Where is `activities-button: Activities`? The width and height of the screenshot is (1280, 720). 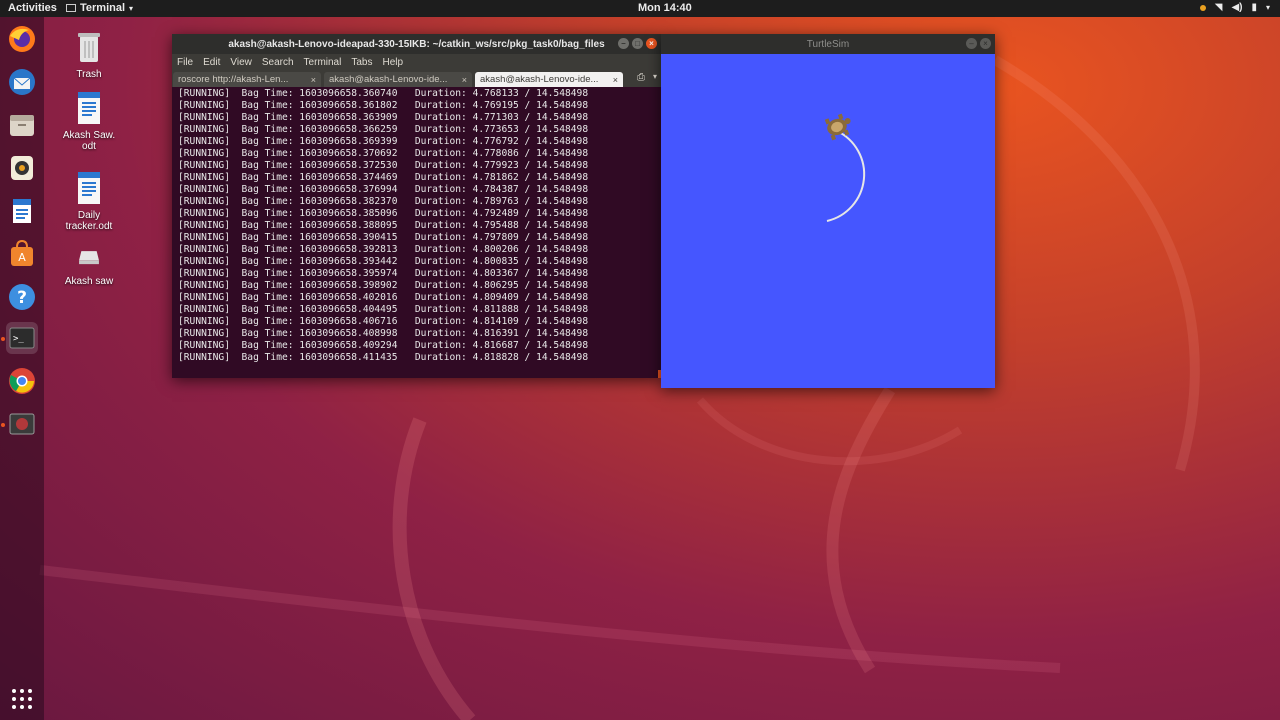
activities-button: Activities is located at coordinates (32, 8).